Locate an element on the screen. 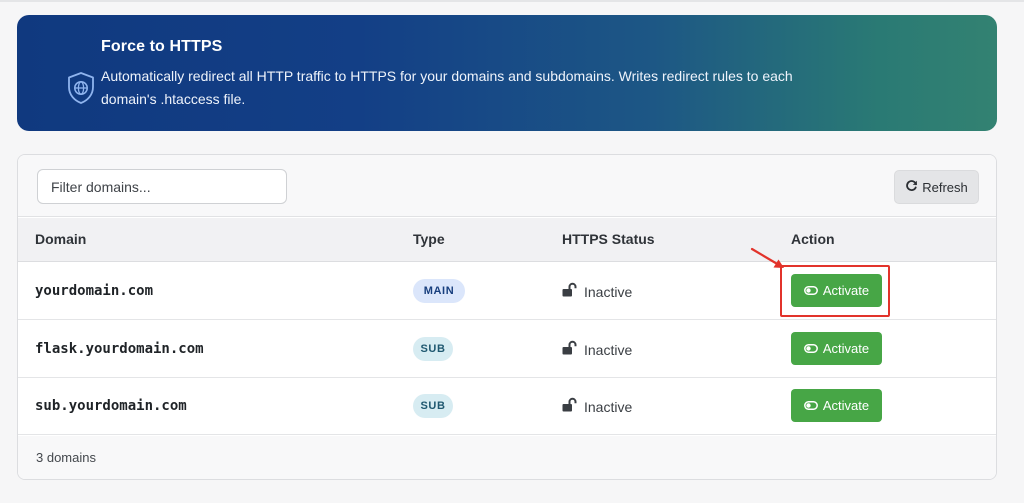 The image size is (1024, 503). banner-title: Force to HTTPS is located at coordinates (162, 46).